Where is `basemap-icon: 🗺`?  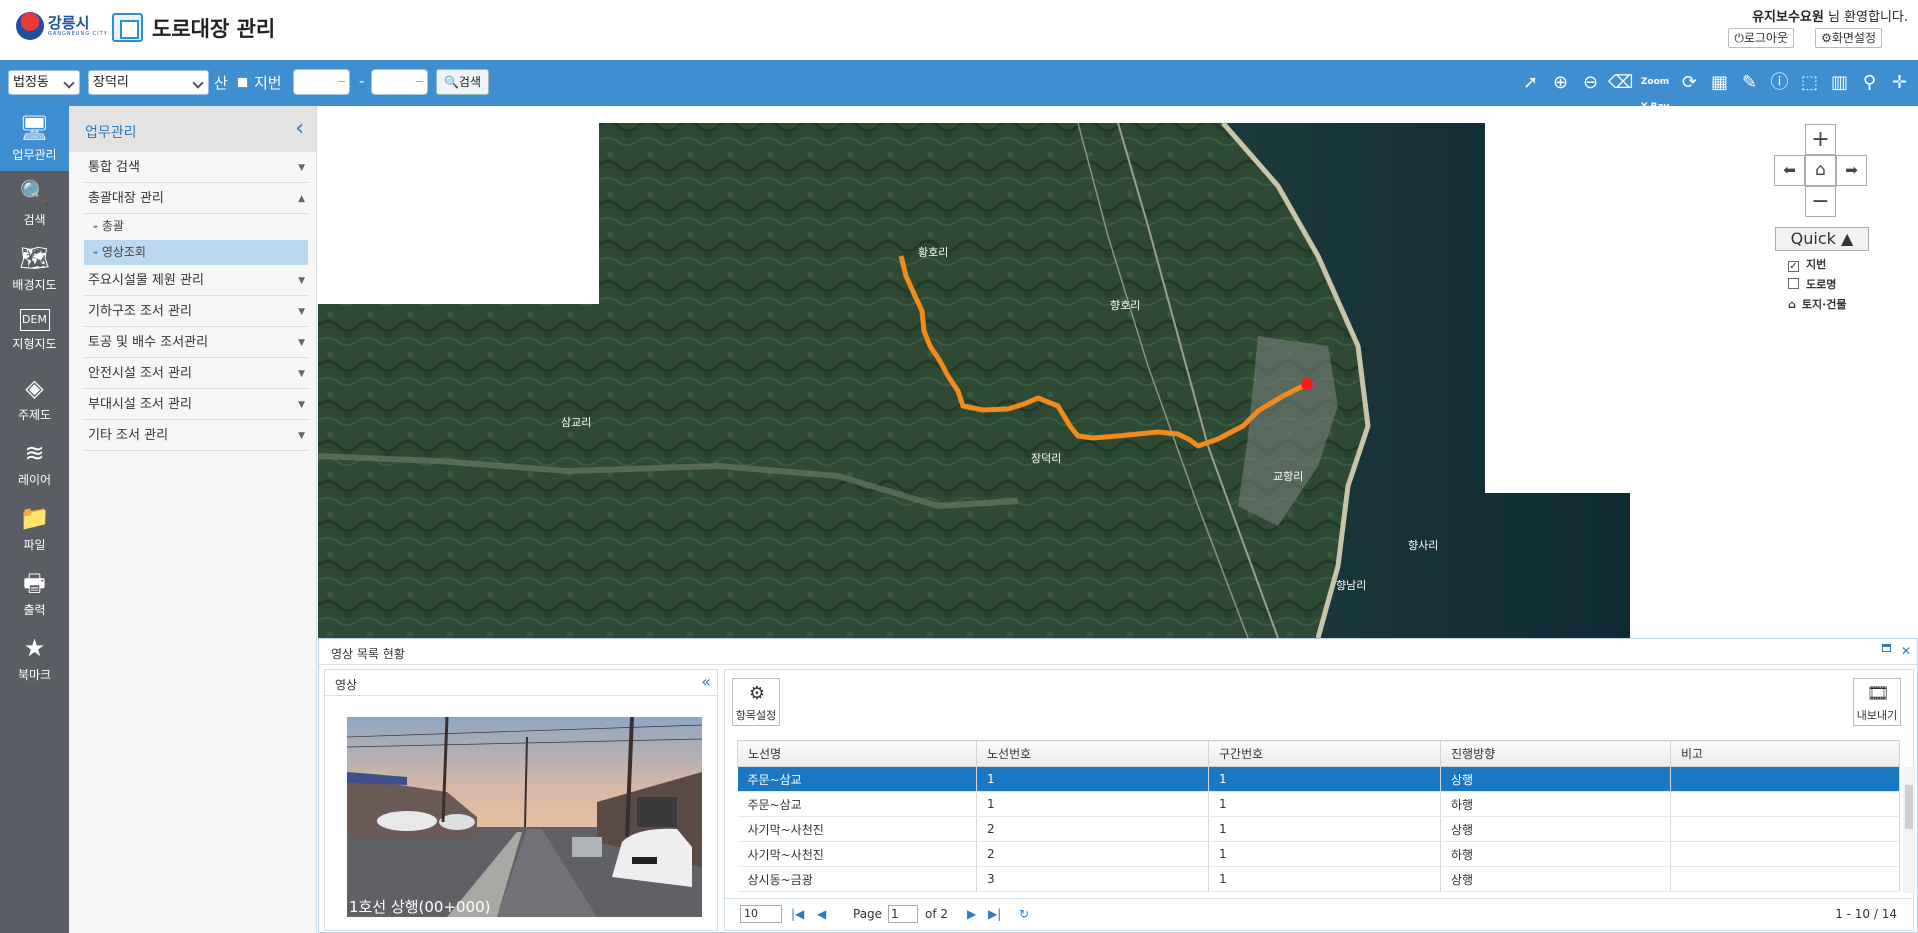
basemap-icon: 🗺 is located at coordinates (34, 258).